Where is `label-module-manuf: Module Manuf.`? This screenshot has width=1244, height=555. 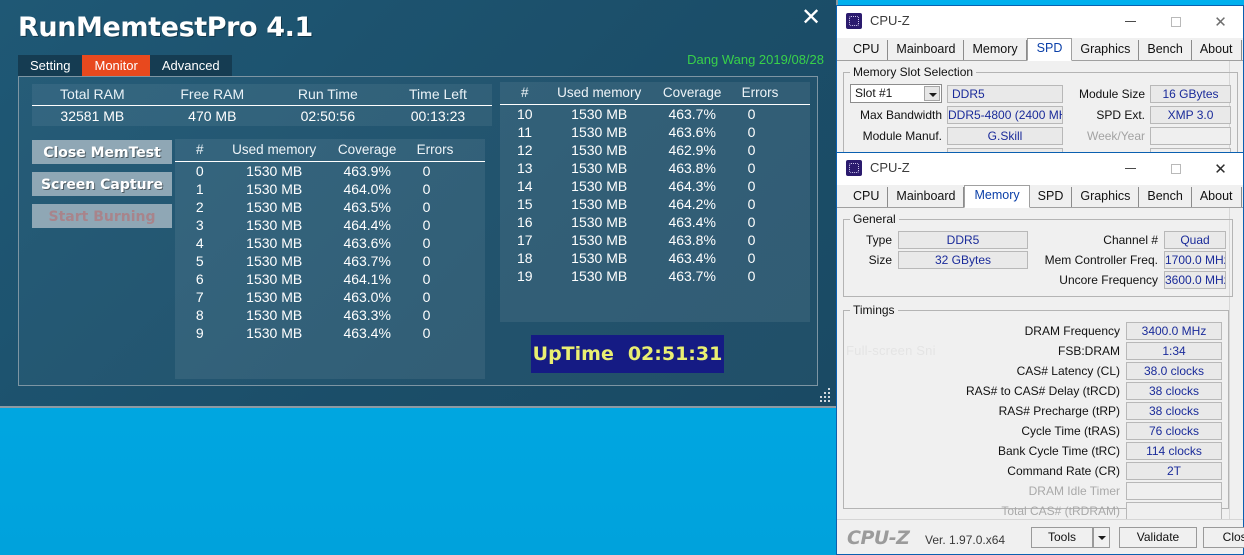 label-module-manuf: Module Manuf. is located at coordinates (902, 135).